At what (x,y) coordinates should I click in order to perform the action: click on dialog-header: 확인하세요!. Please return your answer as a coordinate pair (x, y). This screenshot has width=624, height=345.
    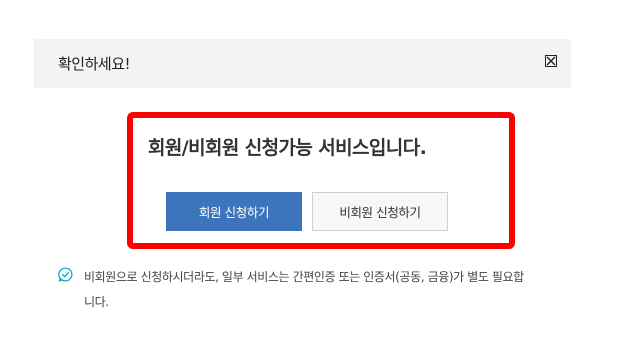
    Looking at the image, I should click on (302, 63).